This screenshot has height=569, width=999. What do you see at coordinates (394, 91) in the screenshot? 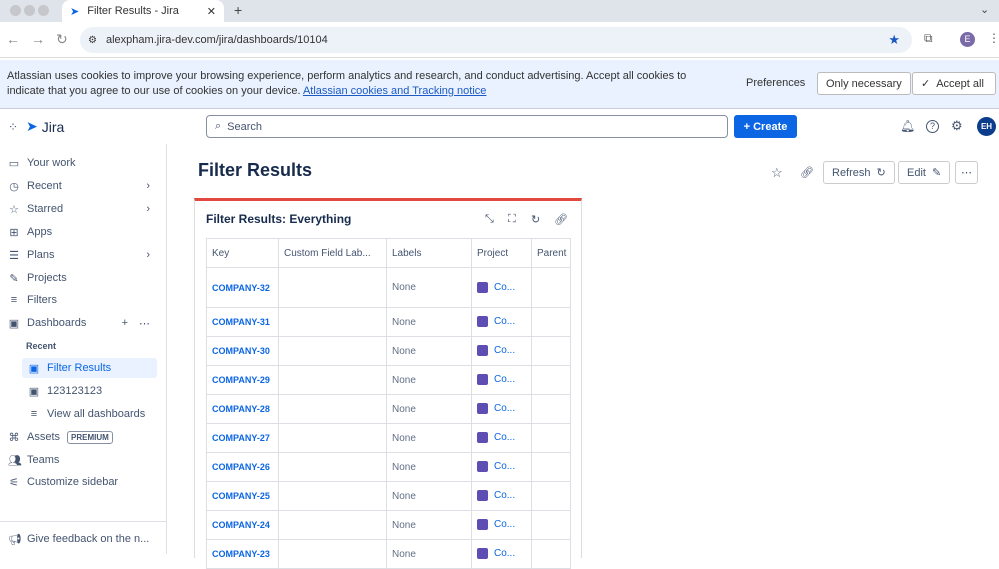
I see `cookie-notice-link: Atlassian cookies and Tracking notice` at bounding box center [394, 91].